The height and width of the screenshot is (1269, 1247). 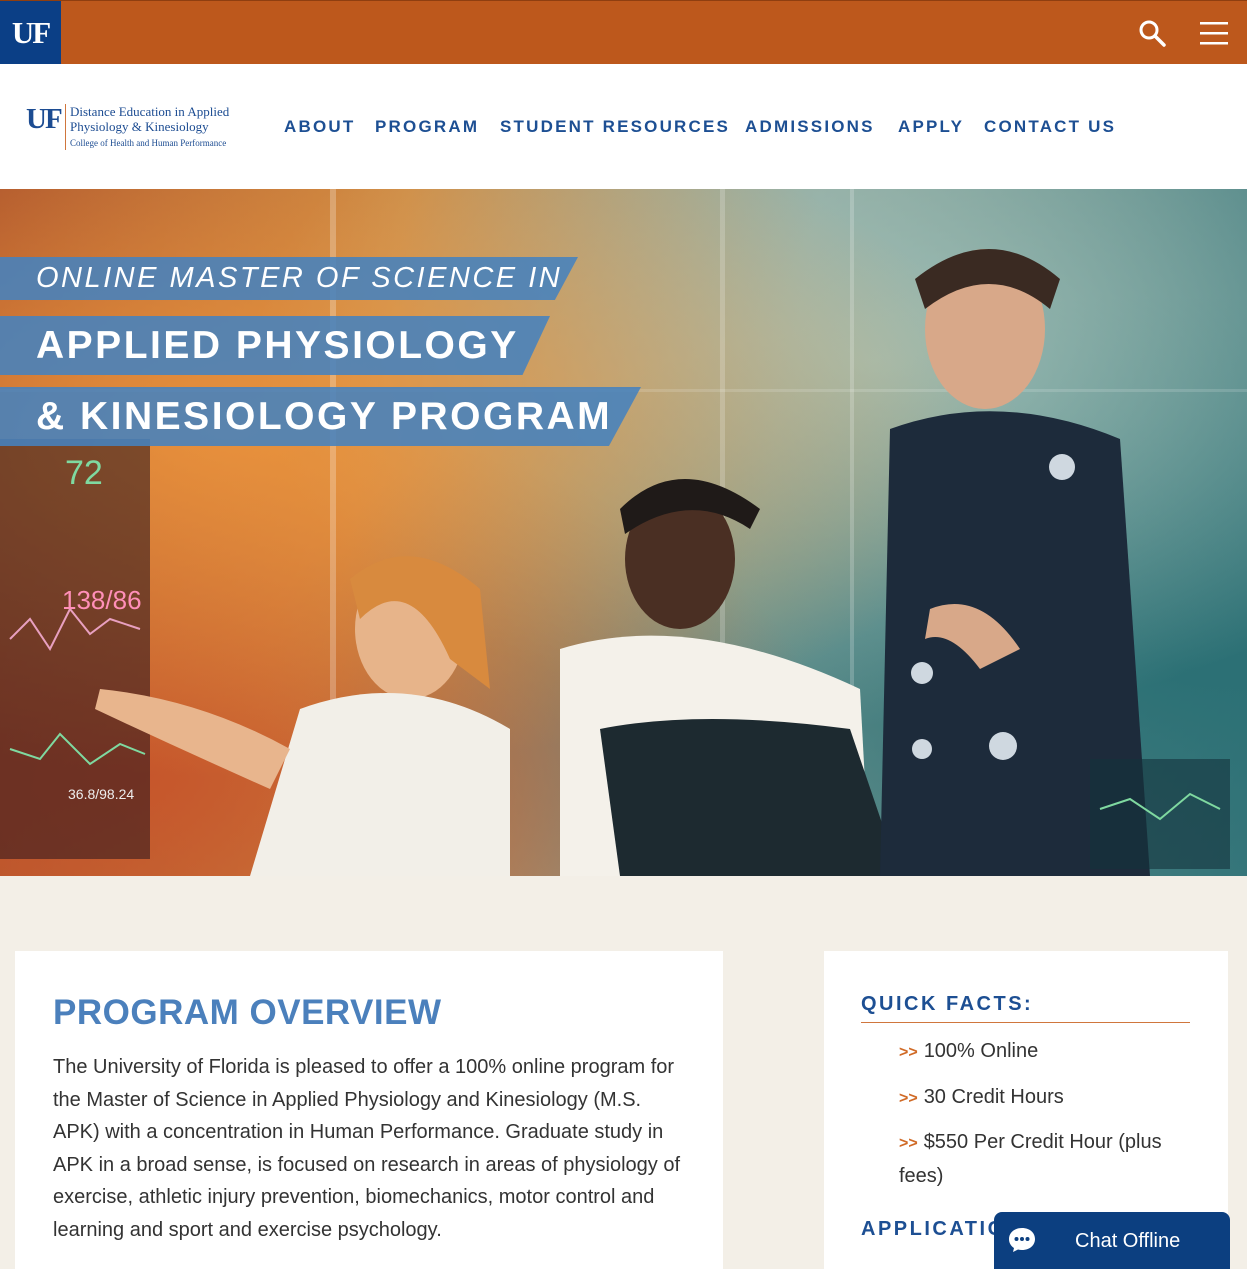 I want to click on fact-item: >> $550 Per Credit Hour (plus fees), so click(x=1049, y=1159).